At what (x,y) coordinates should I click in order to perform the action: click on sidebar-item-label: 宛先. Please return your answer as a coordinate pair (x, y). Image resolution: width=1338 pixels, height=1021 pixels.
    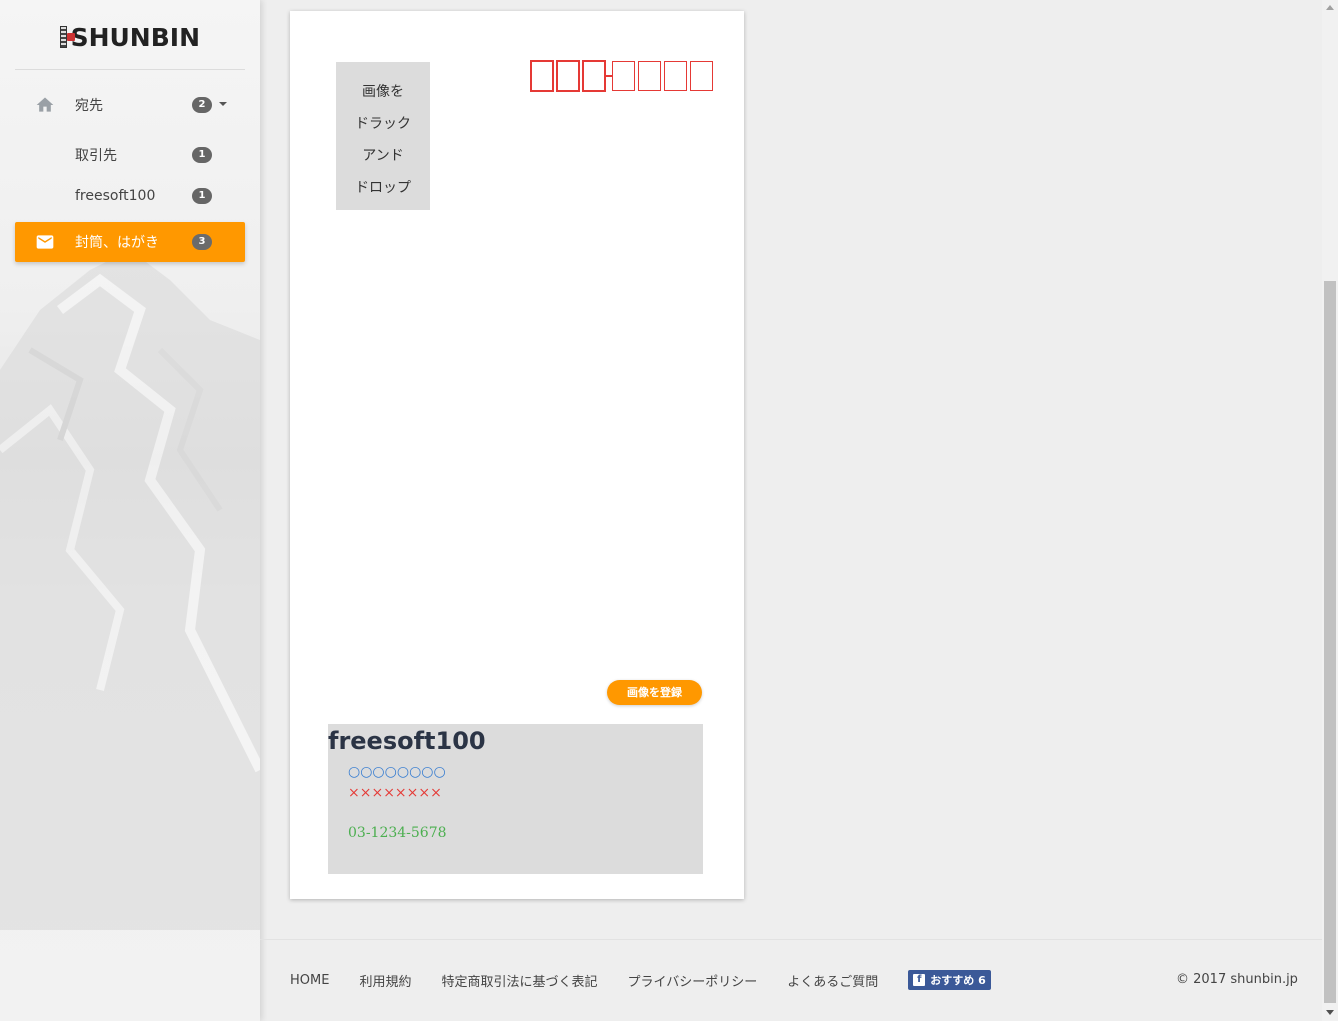
    Looking at the image, I should click on (89, 106).